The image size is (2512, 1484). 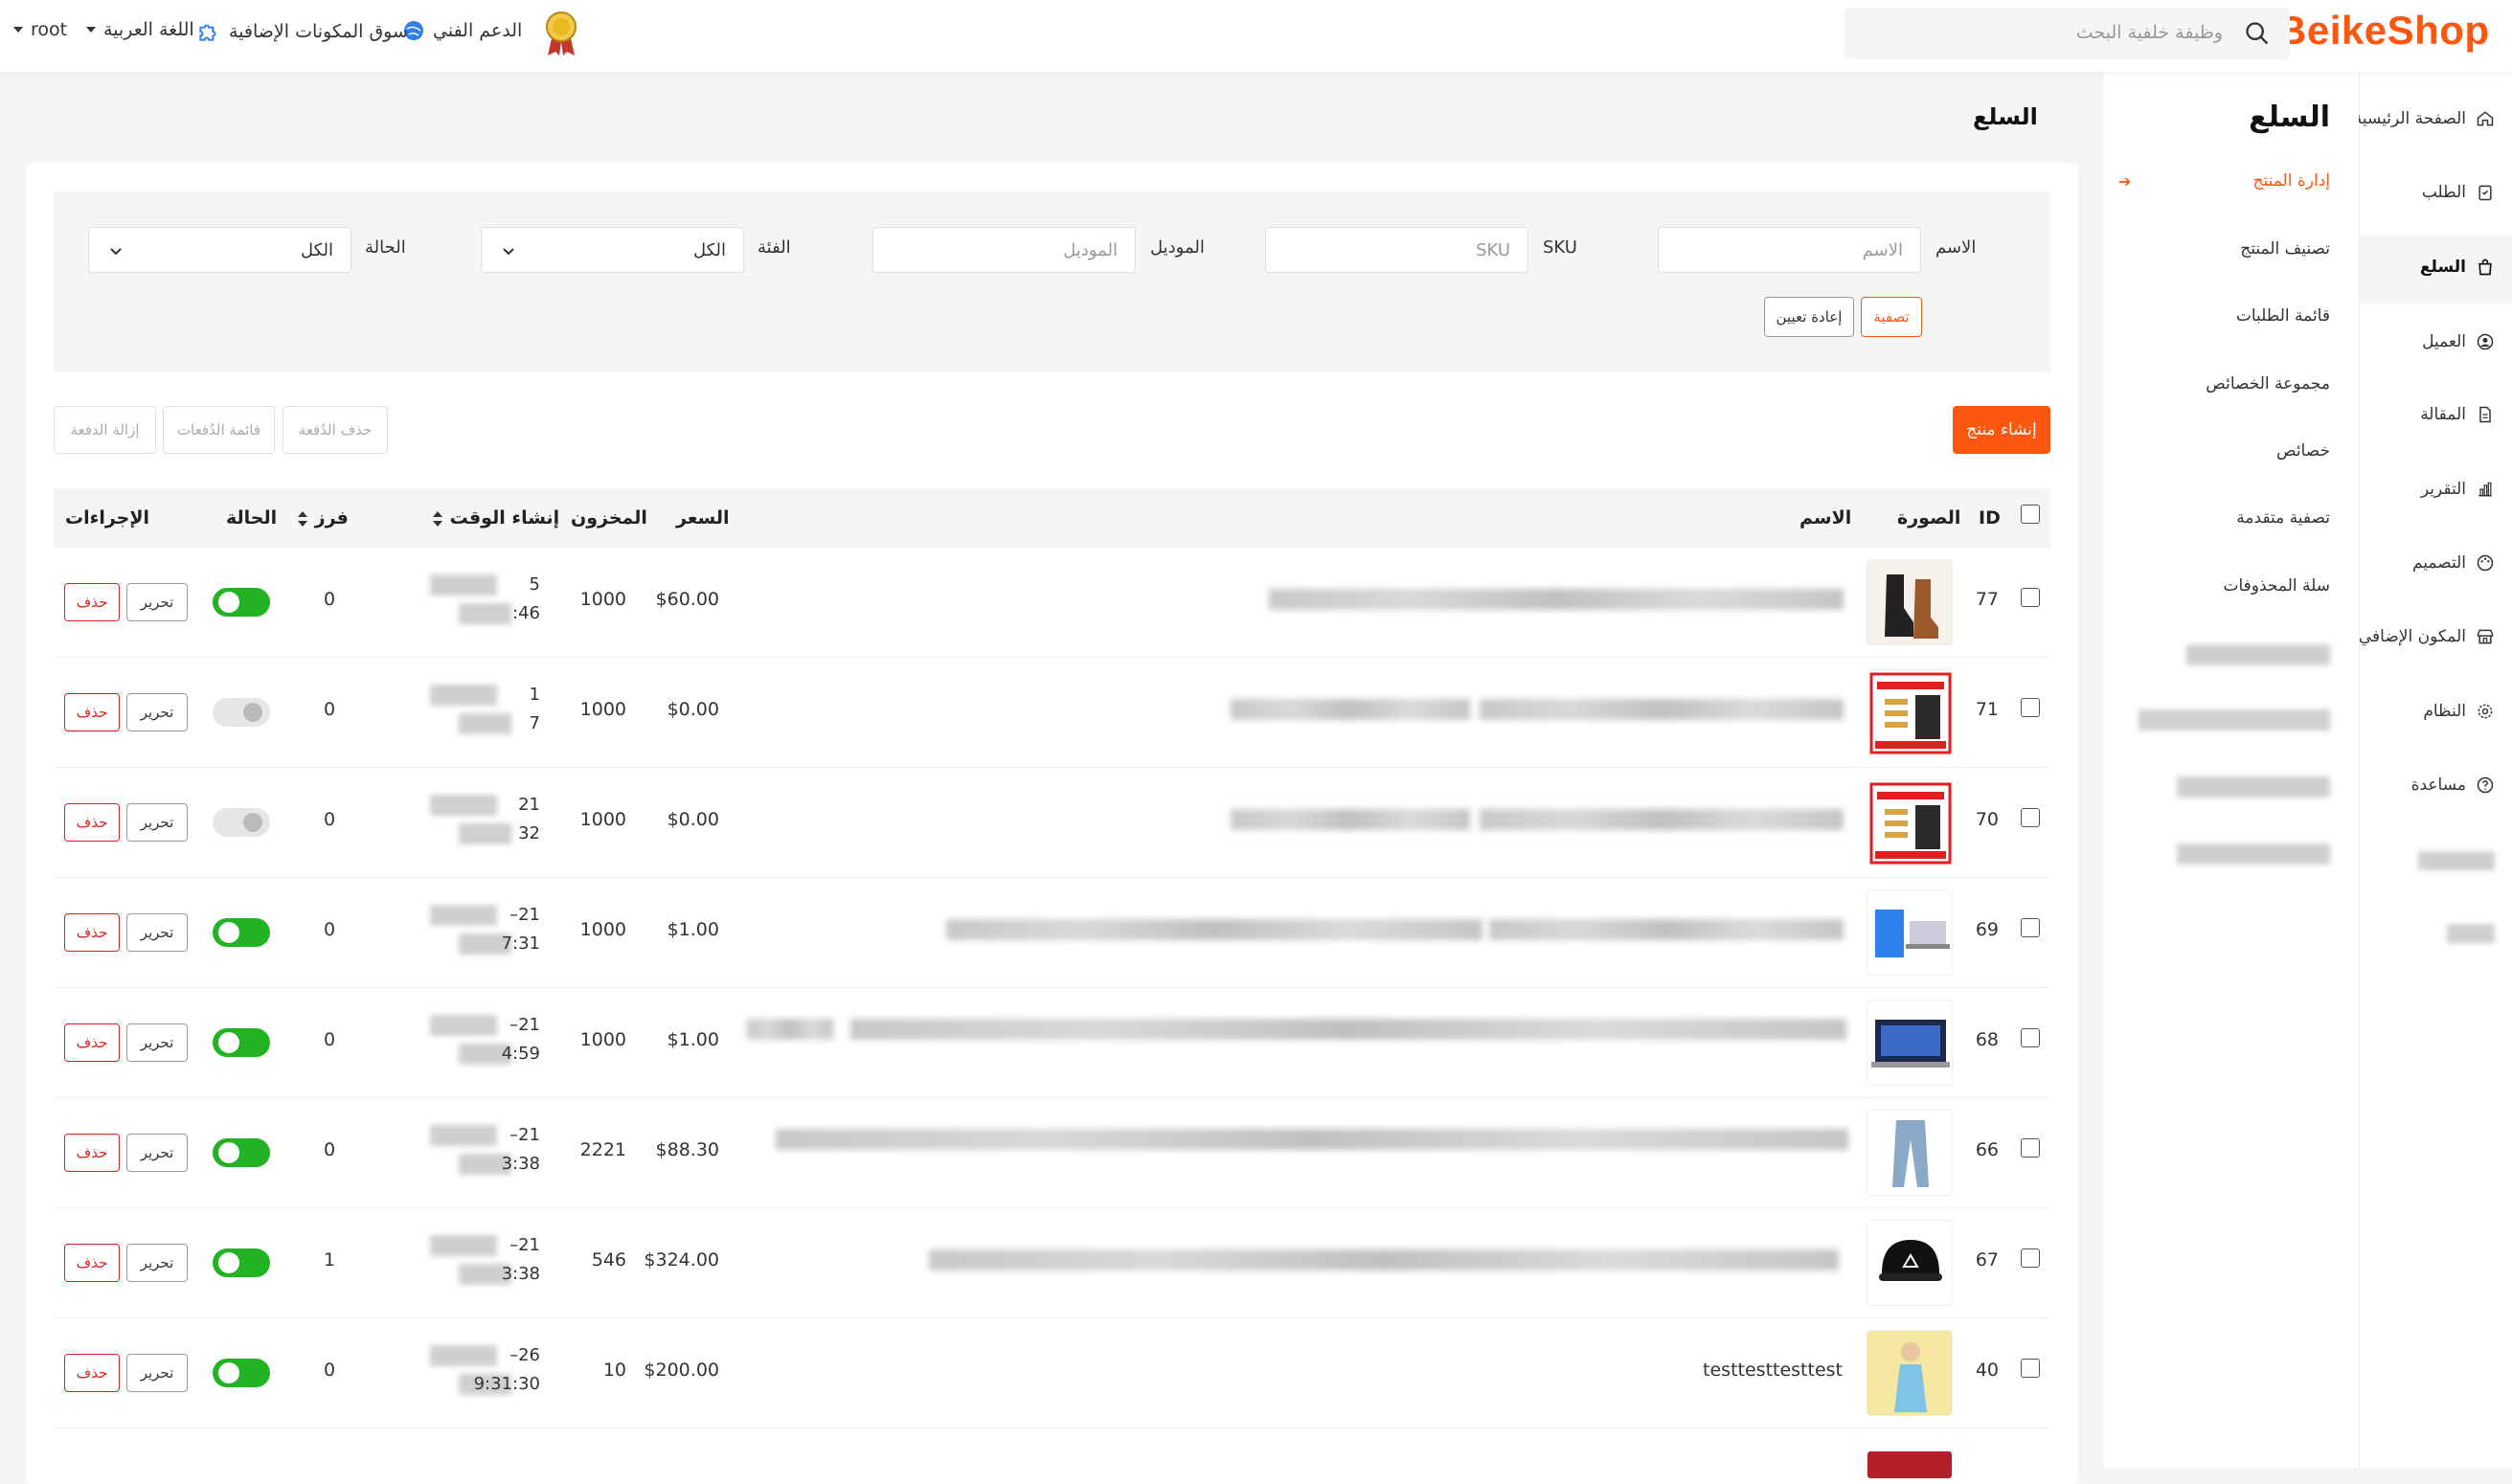 What do you see at coordinates (2257, 33) in the screenshot?
I see `search-icon` at bounding box center [2257, 33].